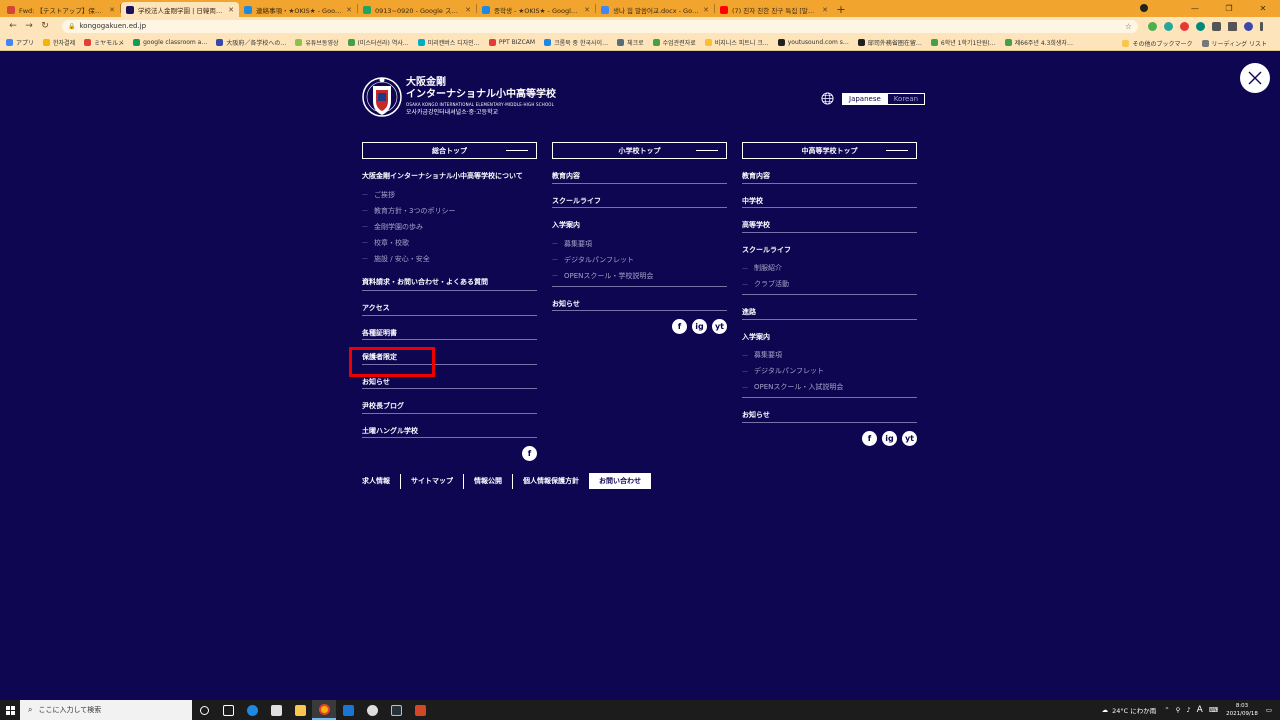  What do you see at coordinates (1157, 43) in the screenshot?
I see `other-bookmarks: その他のブックマーク` at bounding box center [1157, 43].